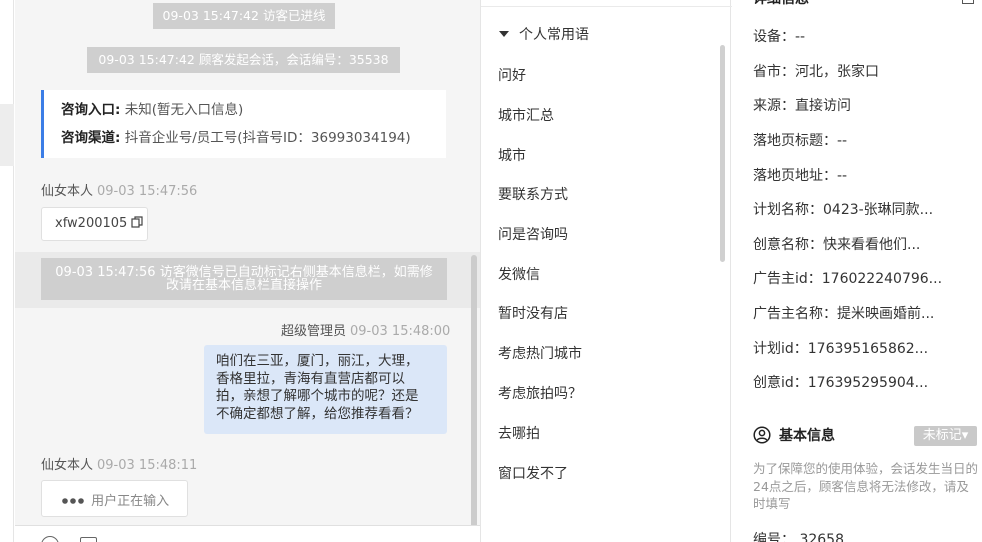 The width and height of the screenshot is (982, 542). Describe the element at coordinates (243, 60) in the screenshot. I see `system-message-session-started: 09-03 15:47:42 顾客发起会话，会话编号：35538` at that location.